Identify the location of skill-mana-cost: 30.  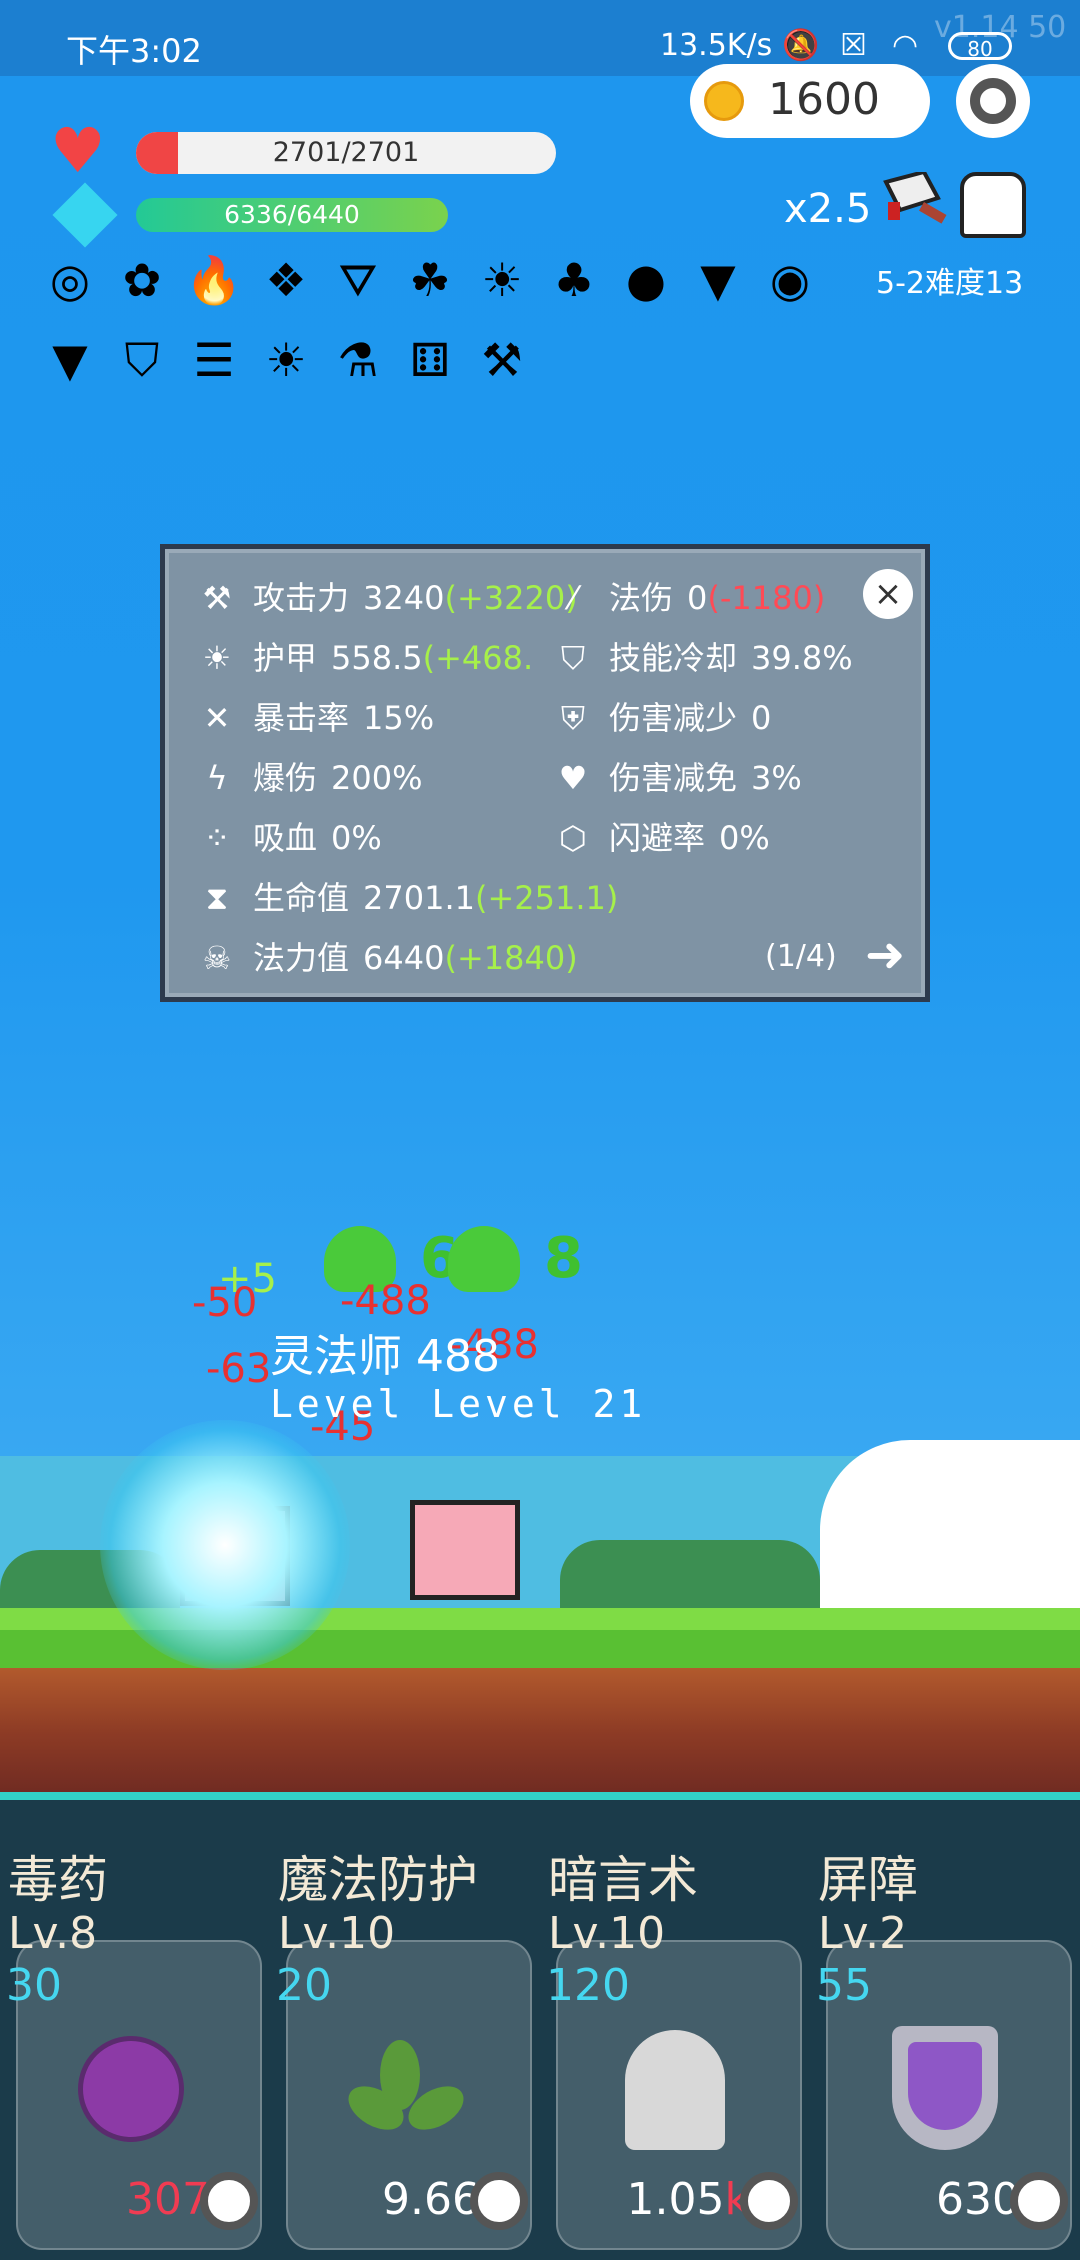
(34, 1985).